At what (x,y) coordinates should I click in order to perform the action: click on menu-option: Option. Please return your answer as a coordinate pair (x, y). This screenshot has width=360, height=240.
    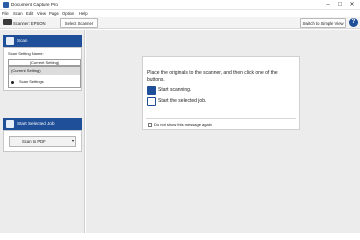
    Looking at the image, I should click on (68, 13).